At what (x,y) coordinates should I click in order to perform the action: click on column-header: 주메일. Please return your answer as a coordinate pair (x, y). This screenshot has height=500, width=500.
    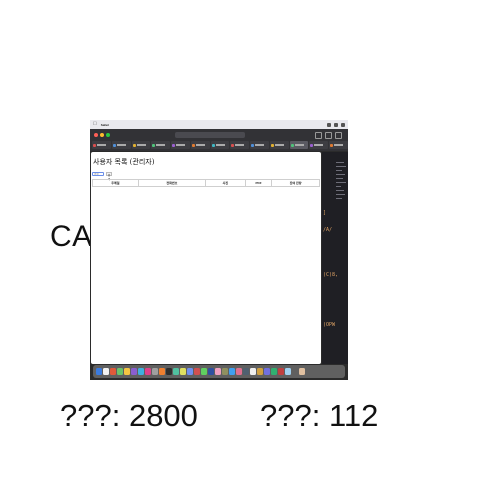
    Looking at the image, I should click on (115, 183).